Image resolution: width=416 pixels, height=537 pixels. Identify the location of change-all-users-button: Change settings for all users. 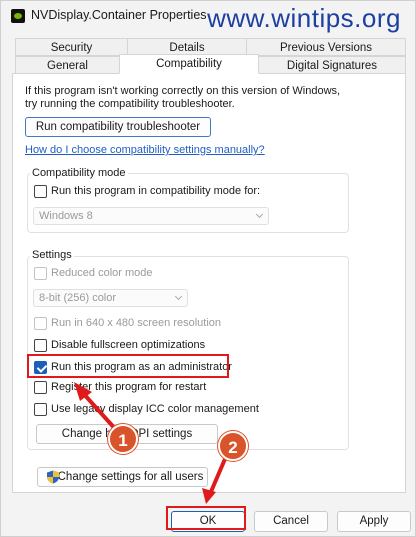
(122, 477).